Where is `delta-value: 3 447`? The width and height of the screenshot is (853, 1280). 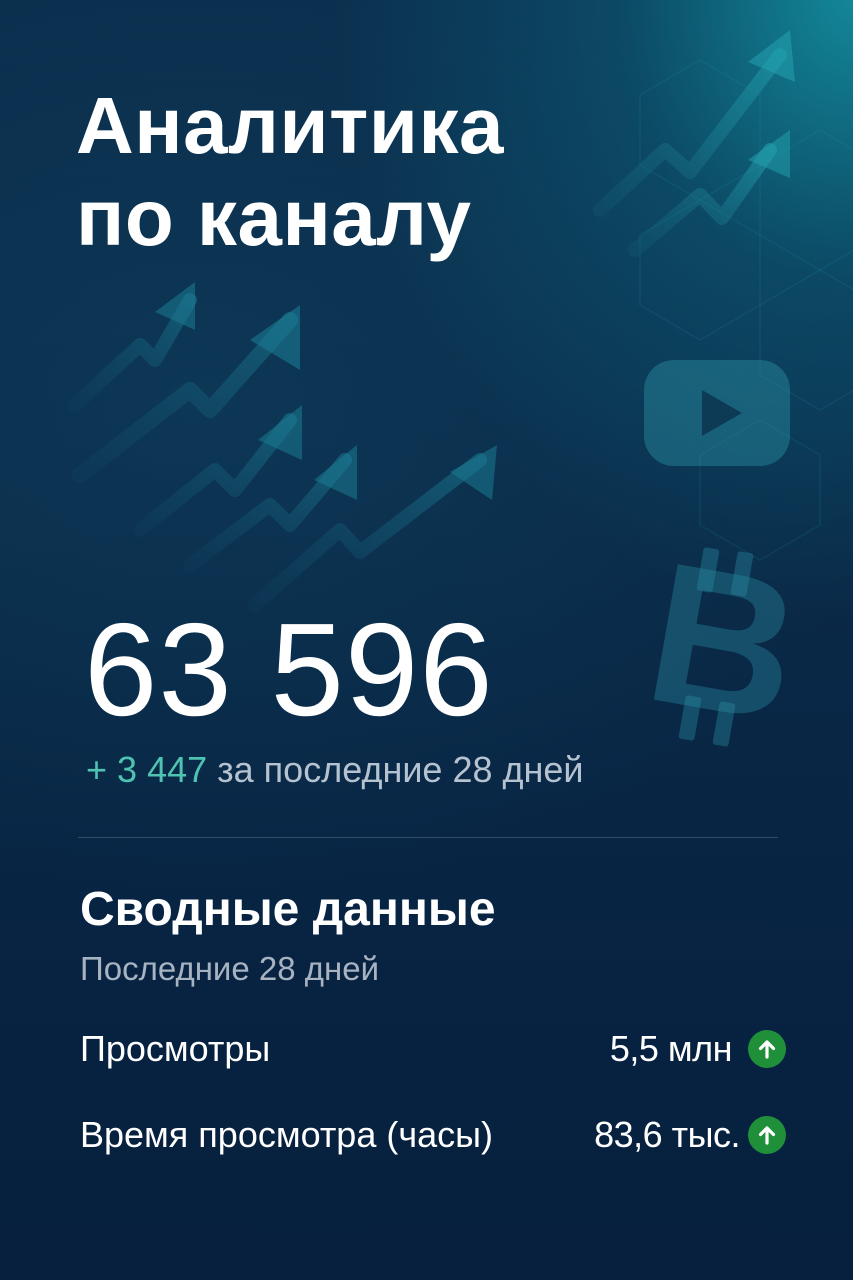 delta-value: 3 447 is located at coordinates (162, 769).